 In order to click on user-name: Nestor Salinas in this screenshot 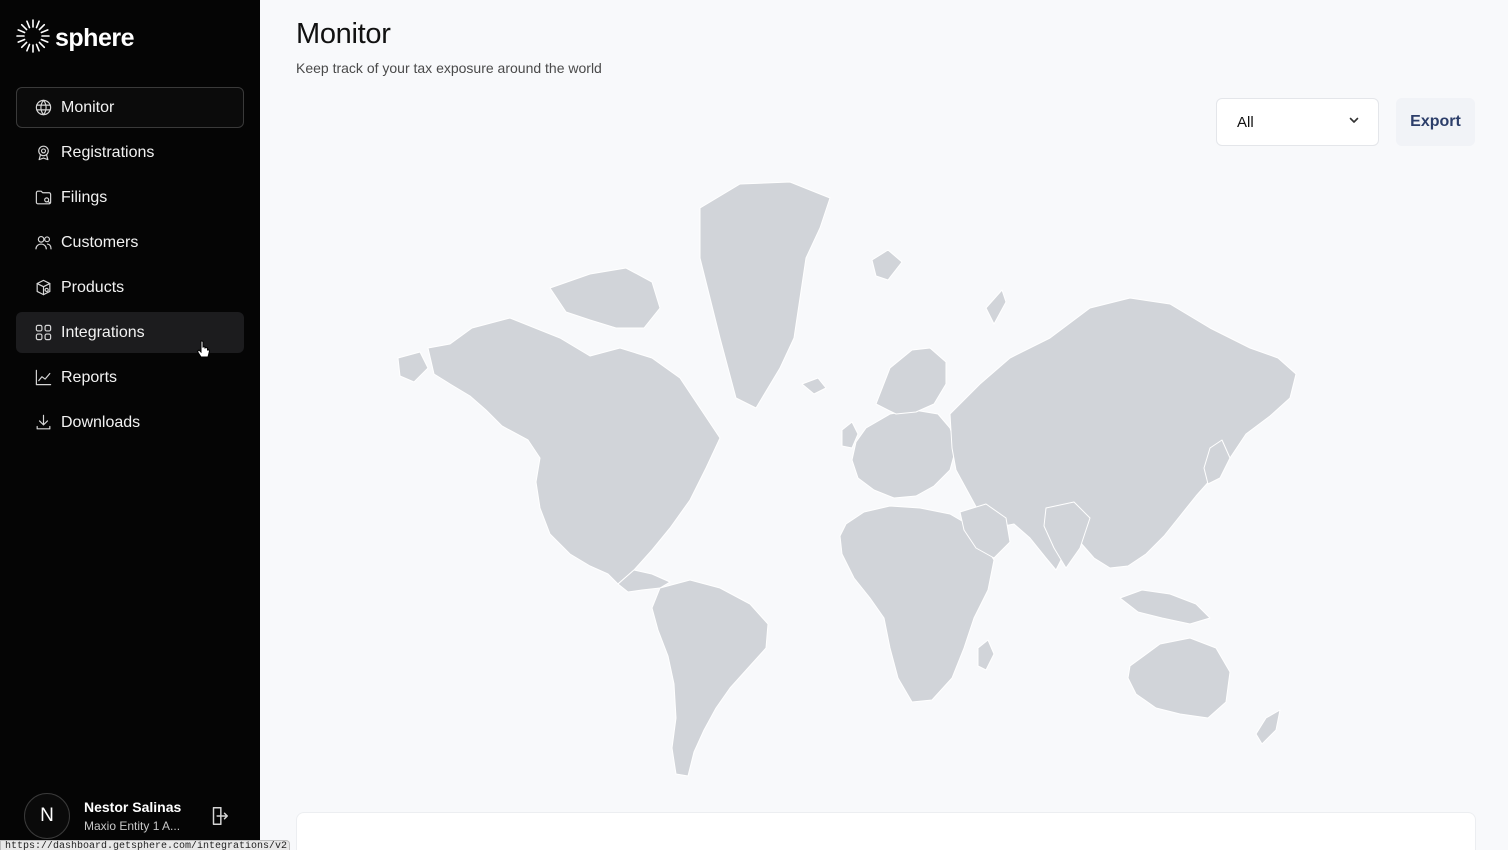, I will do `click(133, 807)`.